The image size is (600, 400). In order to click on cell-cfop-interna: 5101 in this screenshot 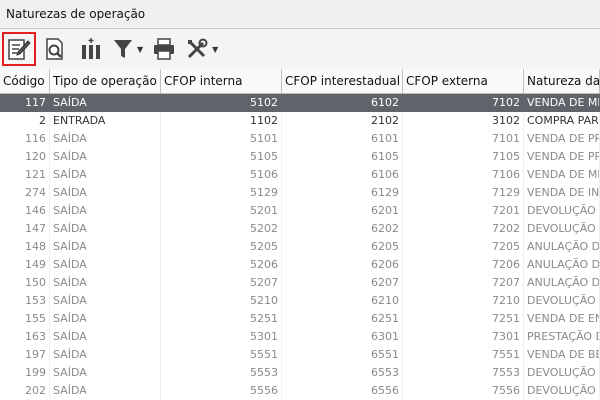, I will do `click(221, 139)`.